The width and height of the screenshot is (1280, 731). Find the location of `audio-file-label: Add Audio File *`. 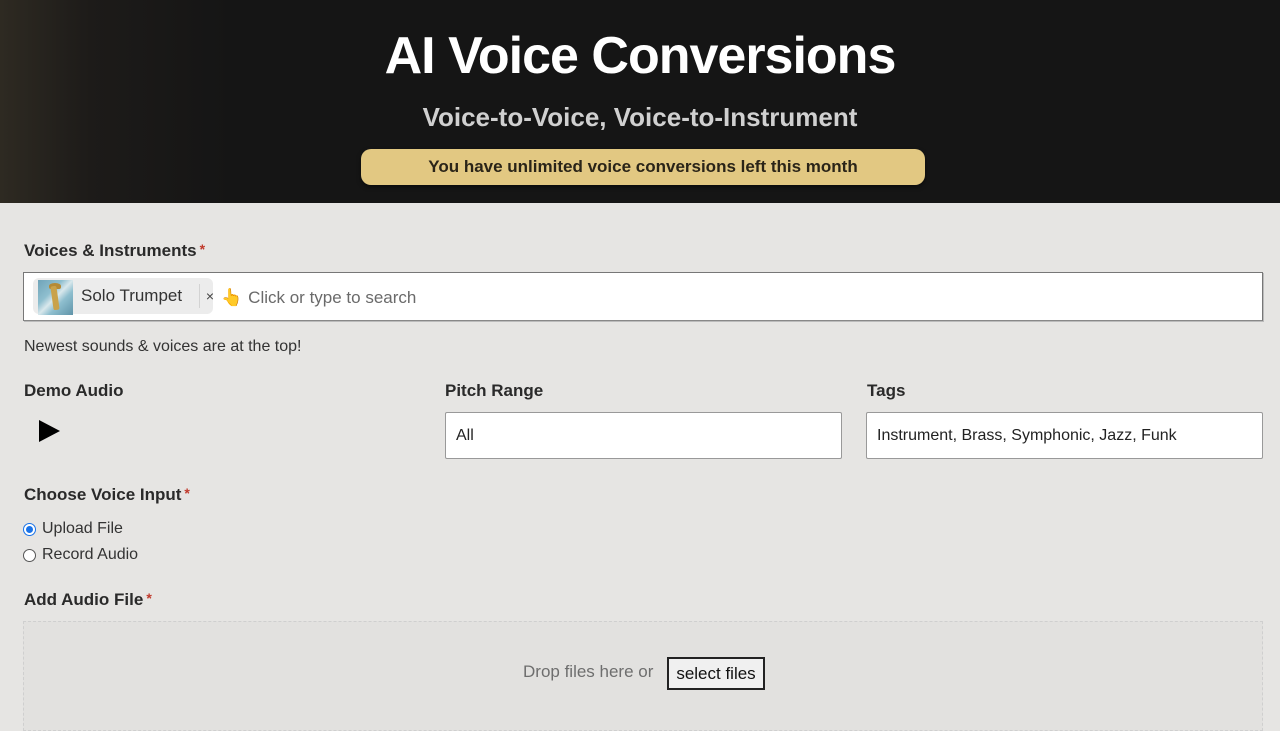

audio-file-label: Add Audio File * is located at coordinates (88, 600).